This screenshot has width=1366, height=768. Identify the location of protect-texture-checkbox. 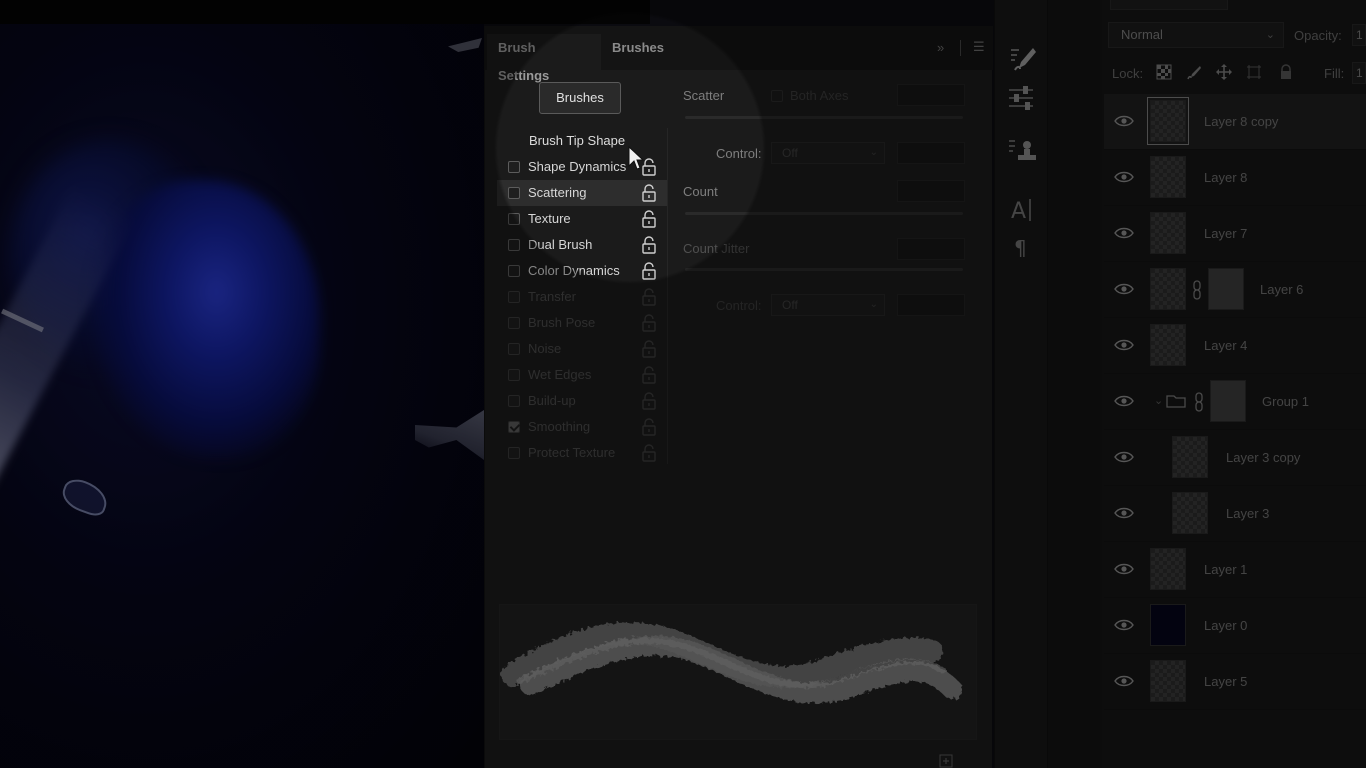
(514, 453).